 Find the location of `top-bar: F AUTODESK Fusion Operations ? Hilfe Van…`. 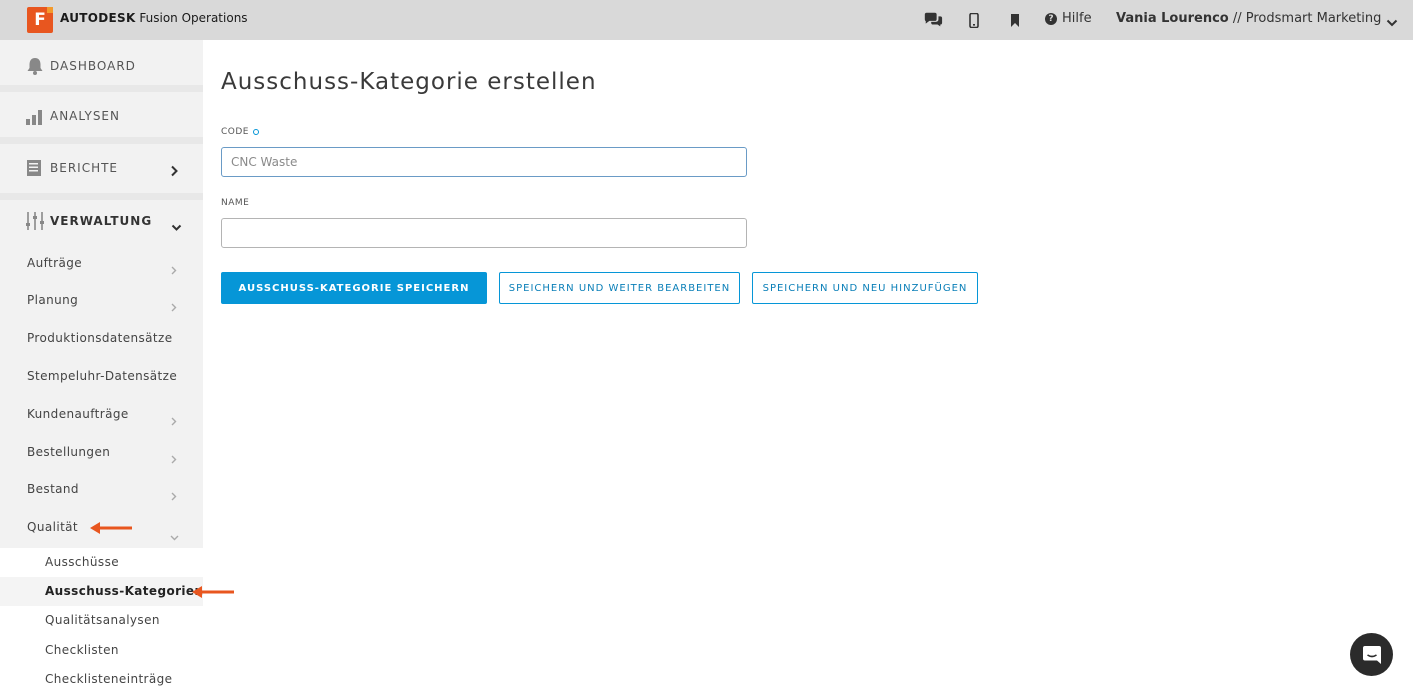

top-bar: F AUTODESK Fusion Operations ? Hilfe Van… is located at coordinates (706, 20).